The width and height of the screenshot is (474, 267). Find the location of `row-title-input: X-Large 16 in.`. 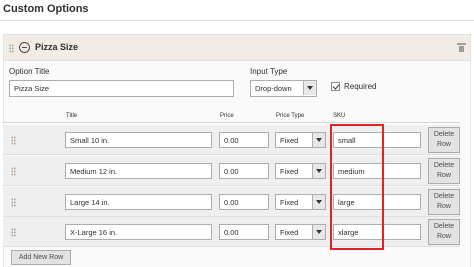

row-title-input: X-Large 16 in. is located at coordinates (138, 232).